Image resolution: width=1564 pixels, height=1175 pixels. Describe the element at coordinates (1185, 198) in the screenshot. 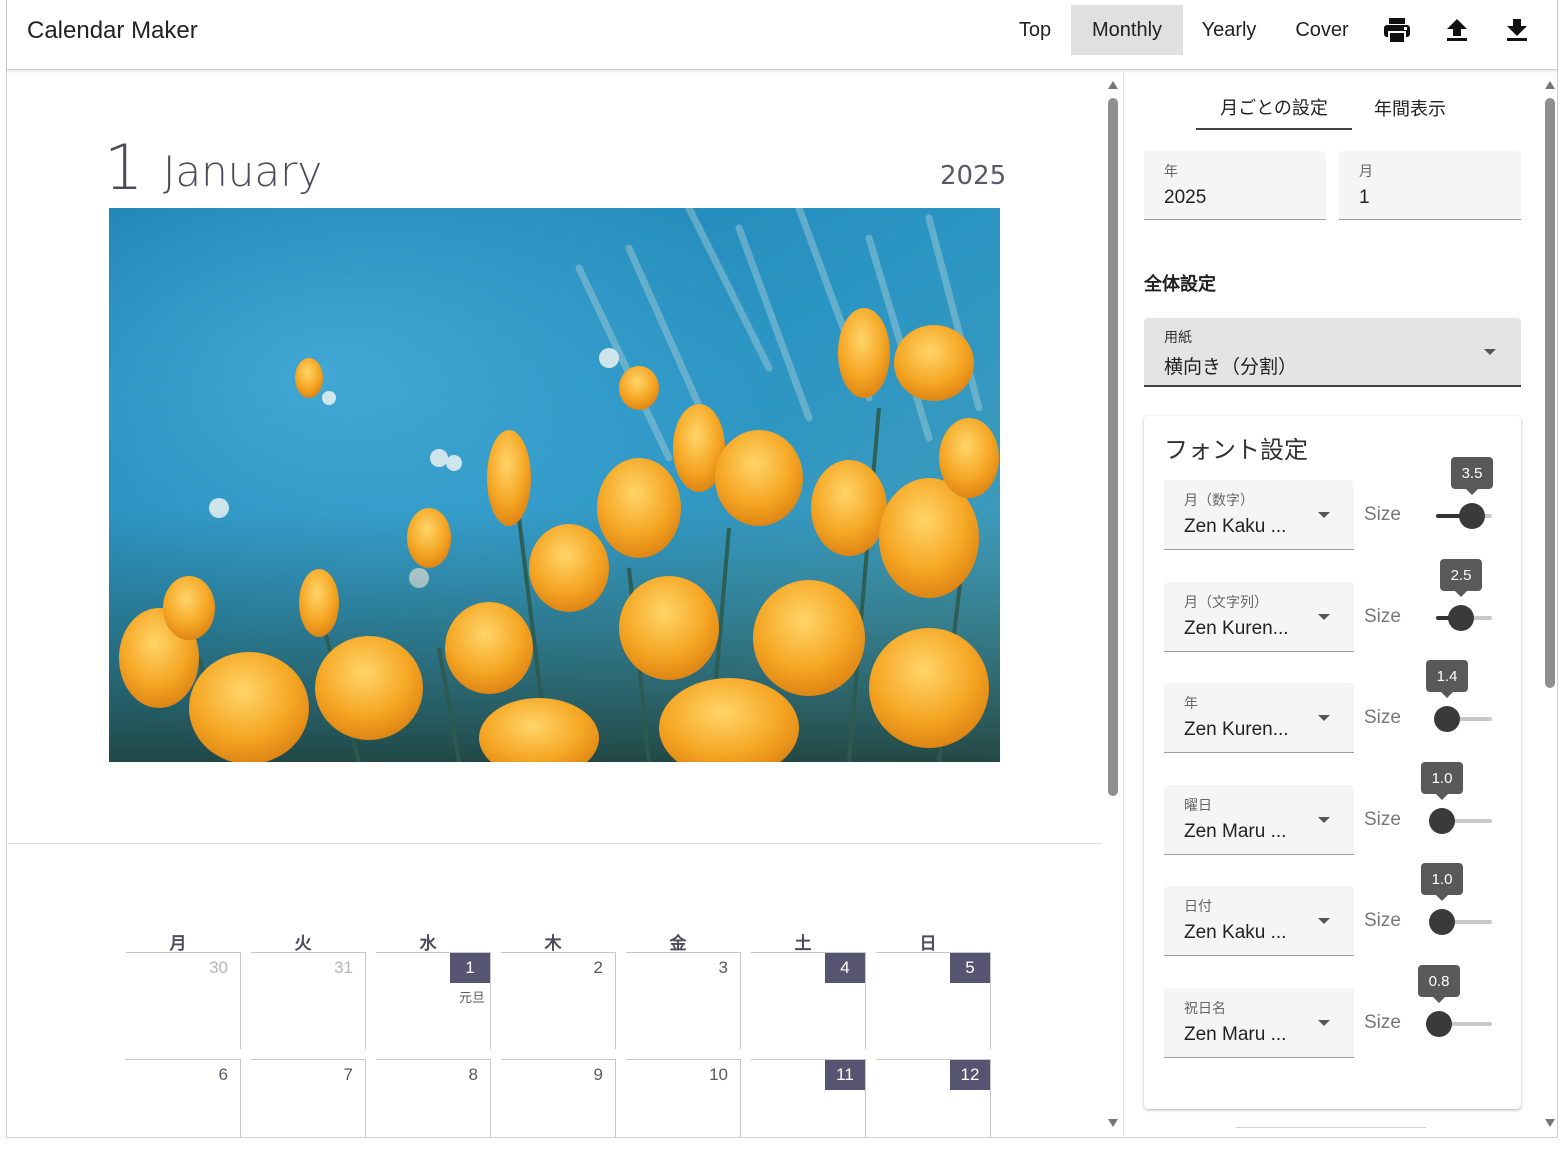

I see `year-field-value: 2025` at that location.